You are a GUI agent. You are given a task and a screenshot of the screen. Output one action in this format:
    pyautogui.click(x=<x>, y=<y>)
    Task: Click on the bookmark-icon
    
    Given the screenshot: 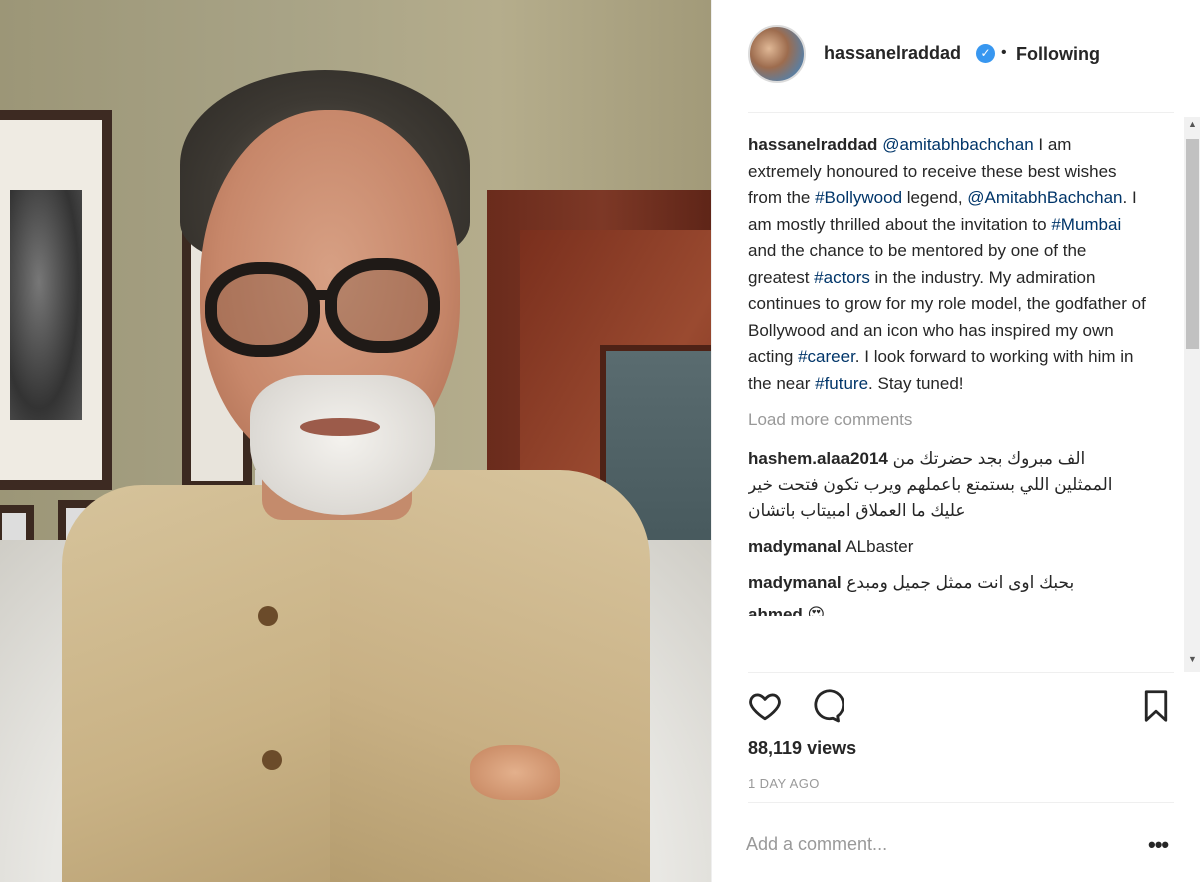 What is the action you would take?
    pyautogui.click(x=1156, y=706)
    